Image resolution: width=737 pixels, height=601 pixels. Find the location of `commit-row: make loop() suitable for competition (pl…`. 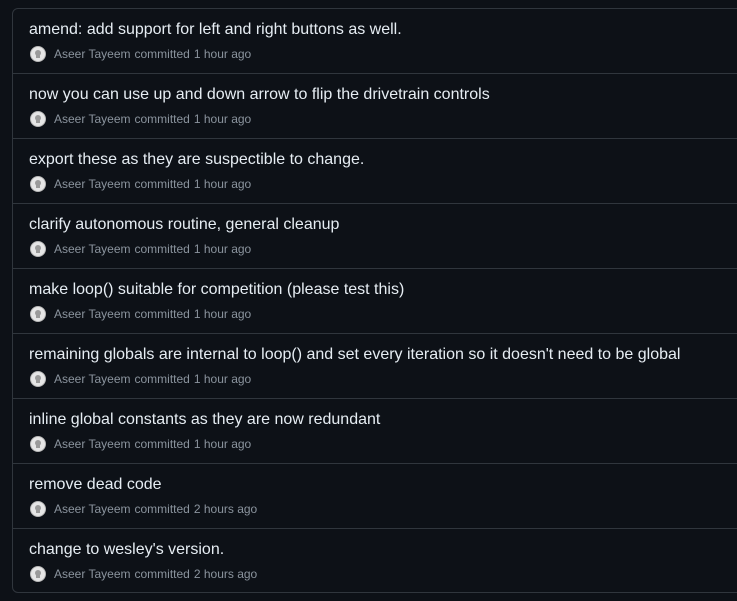

commit-row: make loop() suitable for competition (pl… is located at coordinates (375, 301).